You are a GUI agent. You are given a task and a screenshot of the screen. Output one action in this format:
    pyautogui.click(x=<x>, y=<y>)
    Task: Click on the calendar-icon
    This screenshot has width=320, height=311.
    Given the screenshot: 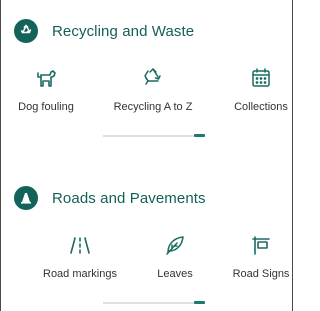 What is the action you would take?
    pyautogui.click(x=261, y=78)
    